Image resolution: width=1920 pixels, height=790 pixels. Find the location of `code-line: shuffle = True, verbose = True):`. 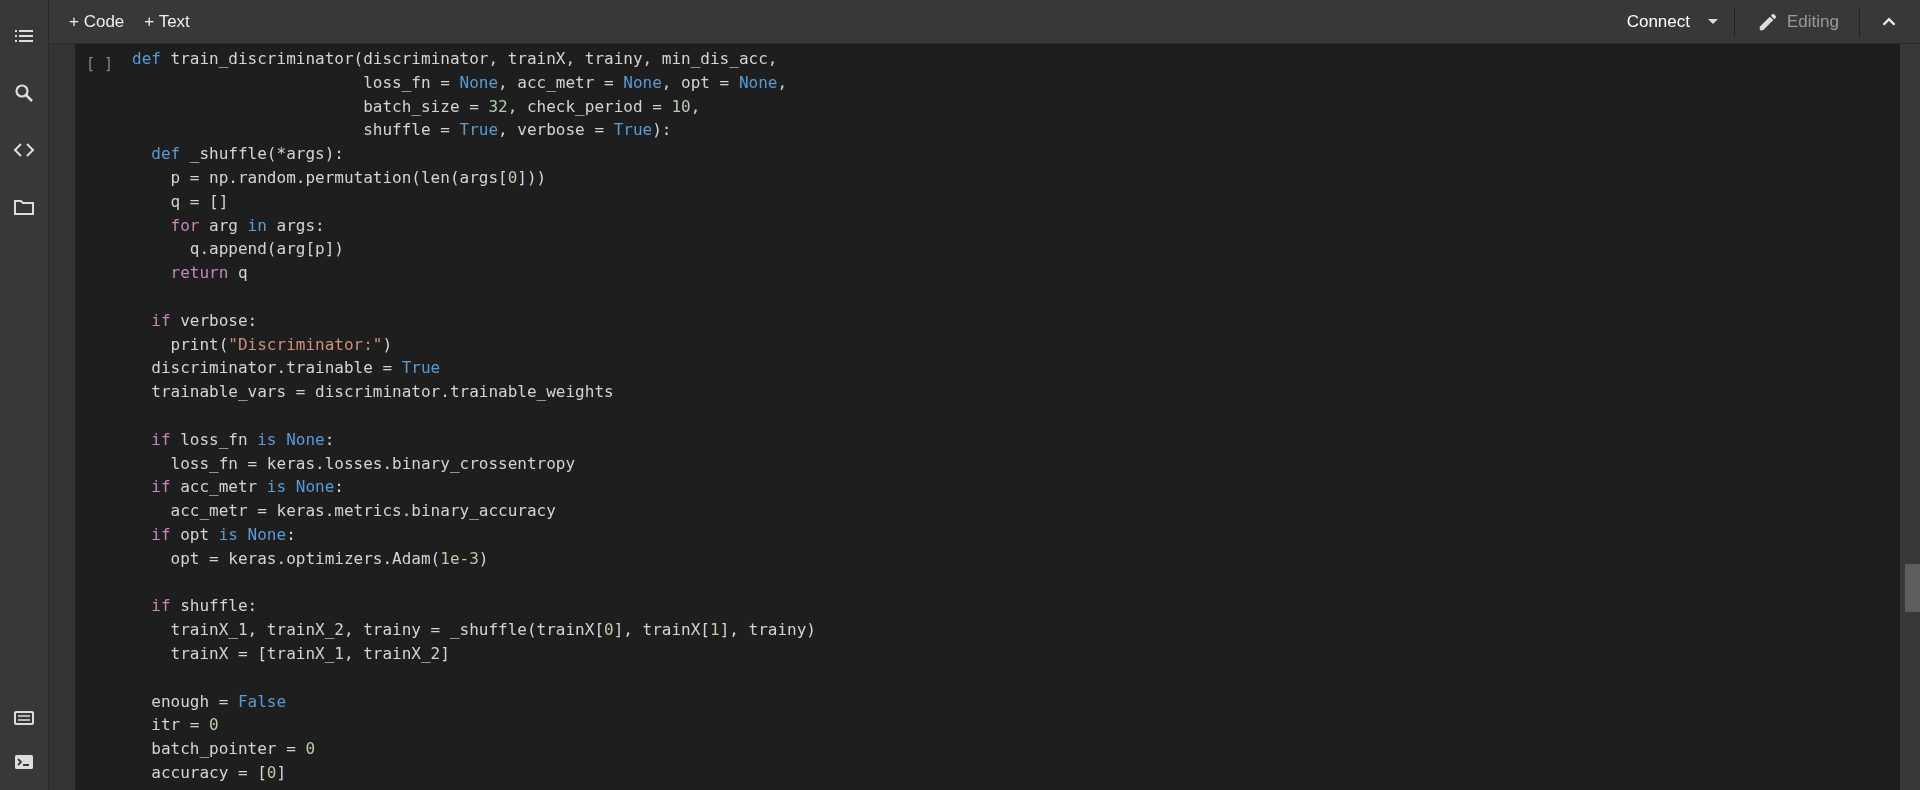

code-line: shuffle = True, verbose = True): is located at coordinates (517, 130).